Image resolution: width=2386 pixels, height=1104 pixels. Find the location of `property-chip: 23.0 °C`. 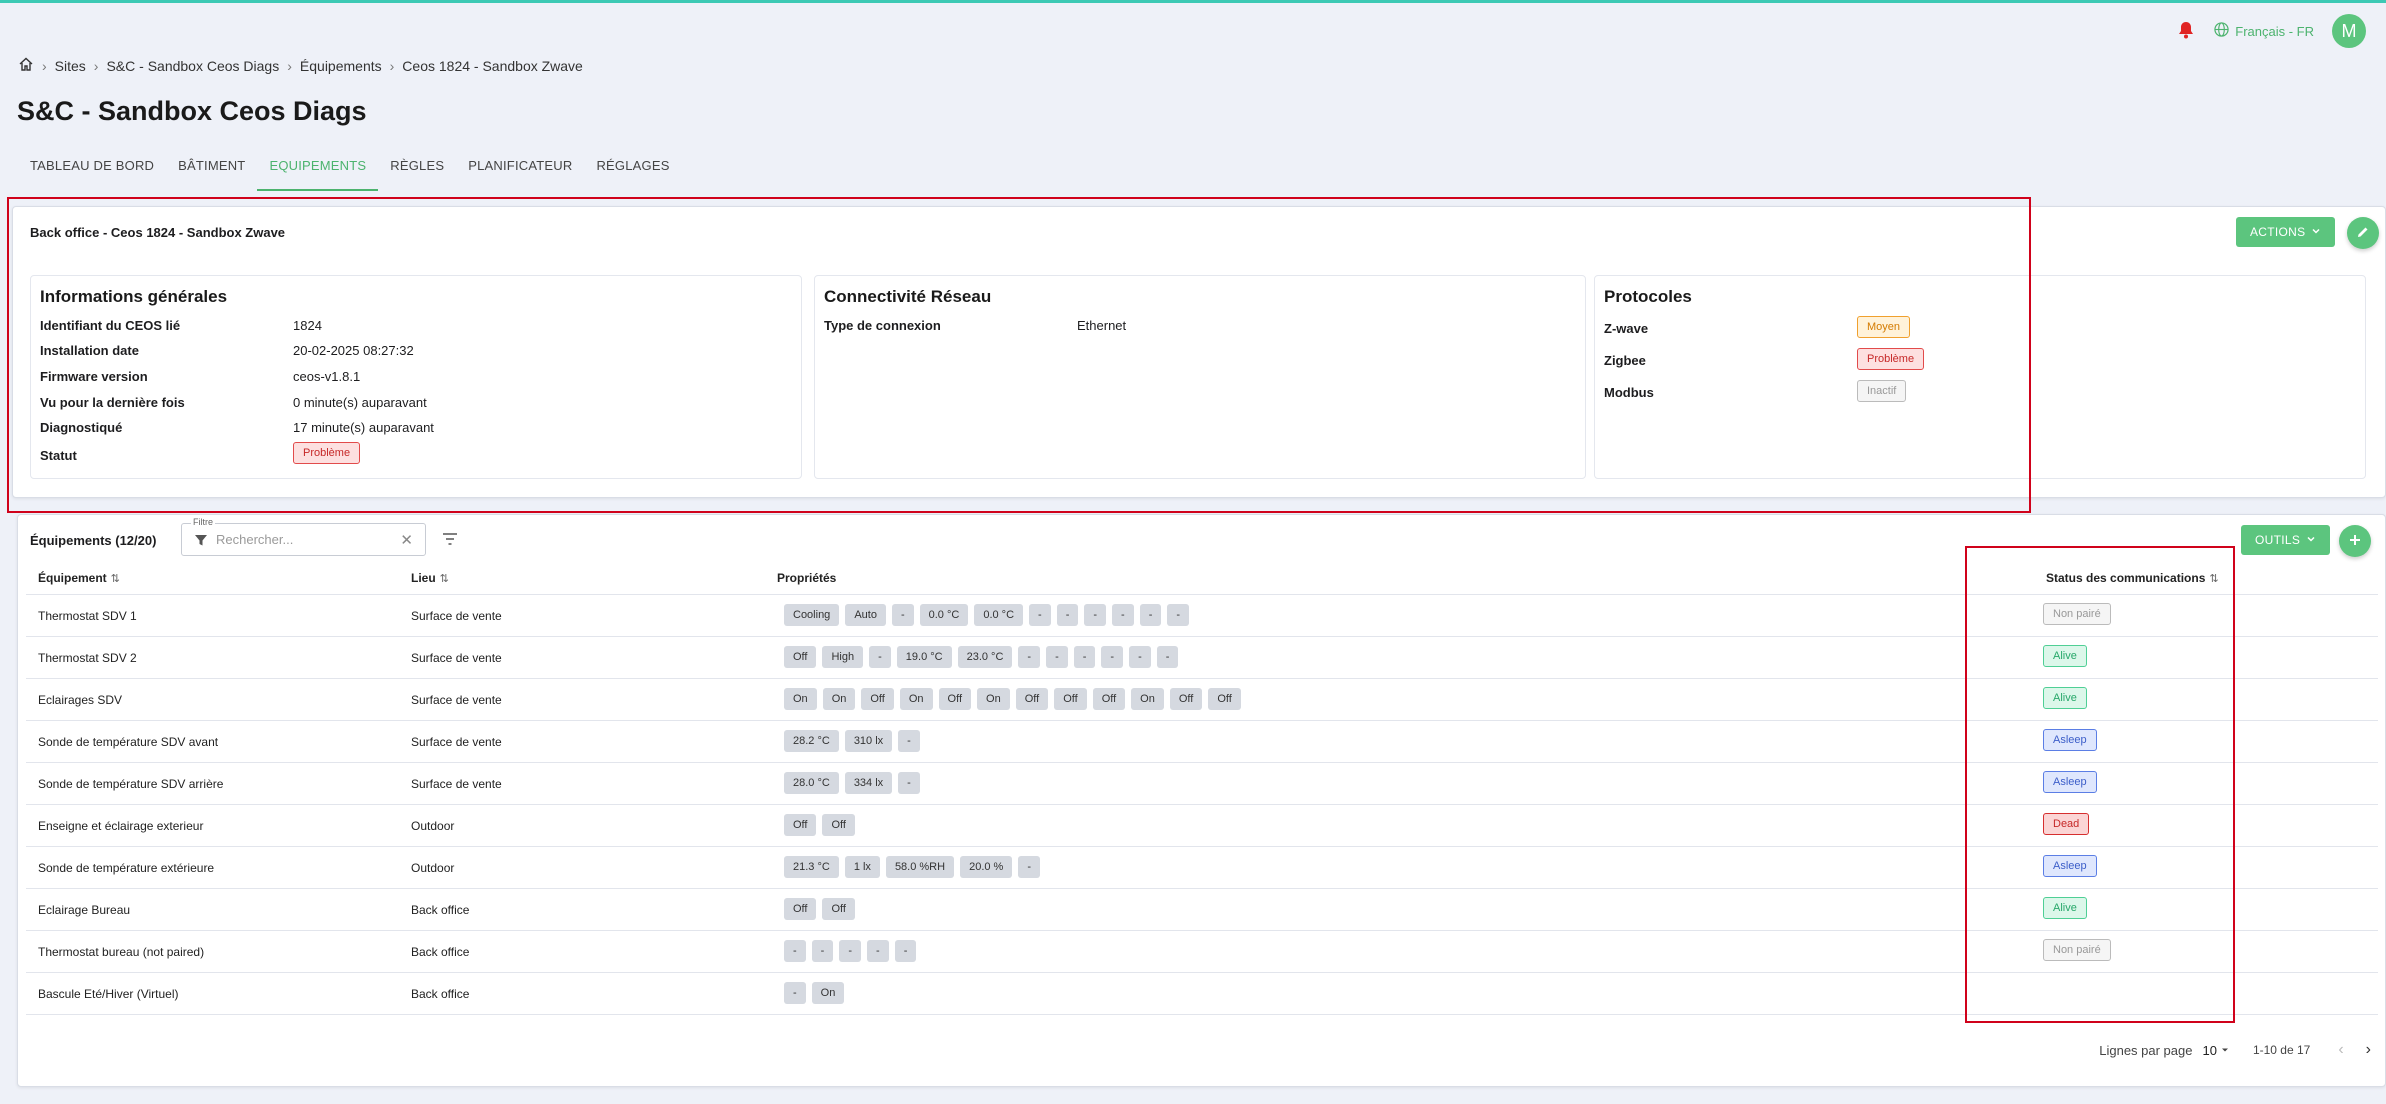

property-chip: 23.0 °C is located at coordinates (985, 657).